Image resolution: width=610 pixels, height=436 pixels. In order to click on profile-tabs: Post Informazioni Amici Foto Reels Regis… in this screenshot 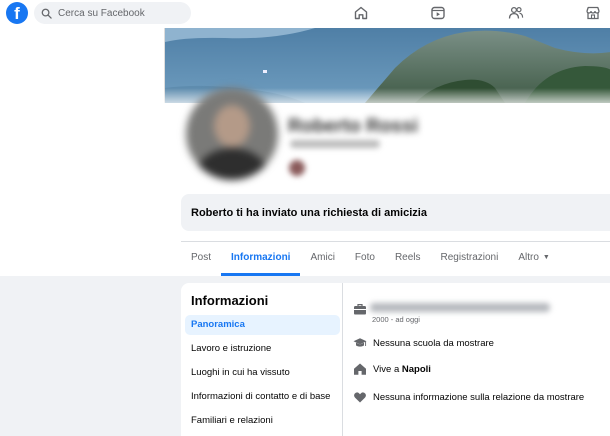, I will do `click(370, 259)`.